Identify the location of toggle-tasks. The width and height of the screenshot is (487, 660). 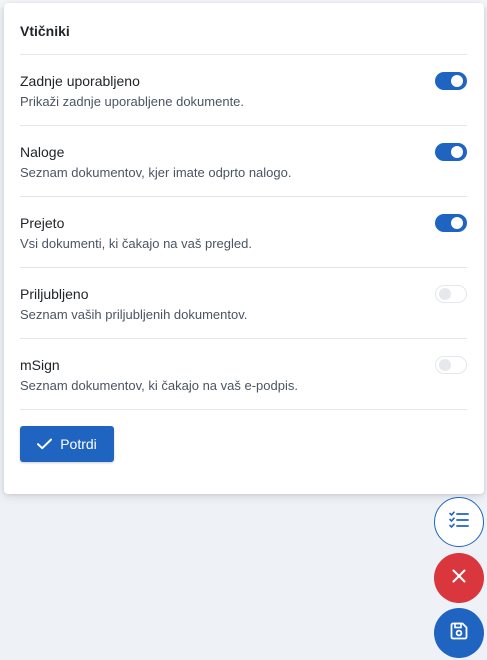
(451, 152).